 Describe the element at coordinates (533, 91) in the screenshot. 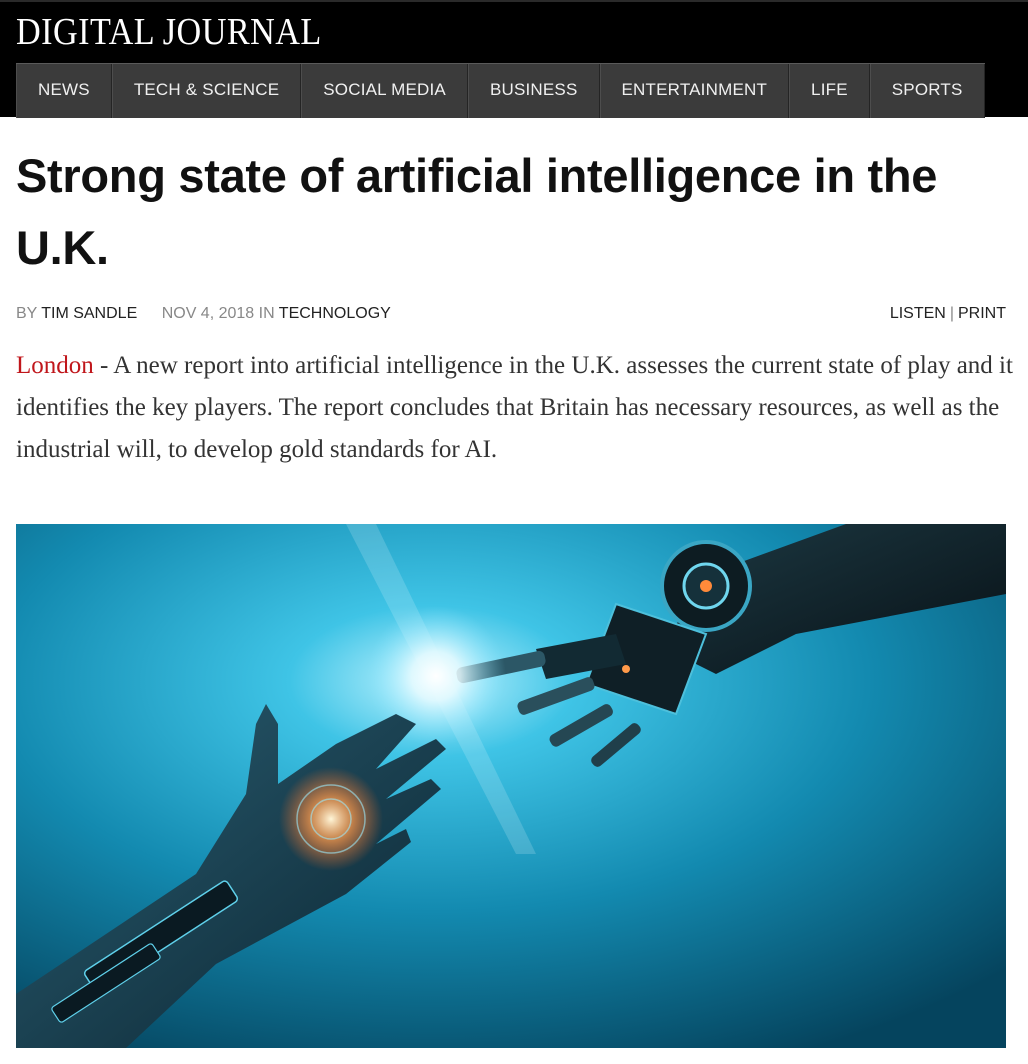

I see `nav-item-business: BUSINESS` at that location.